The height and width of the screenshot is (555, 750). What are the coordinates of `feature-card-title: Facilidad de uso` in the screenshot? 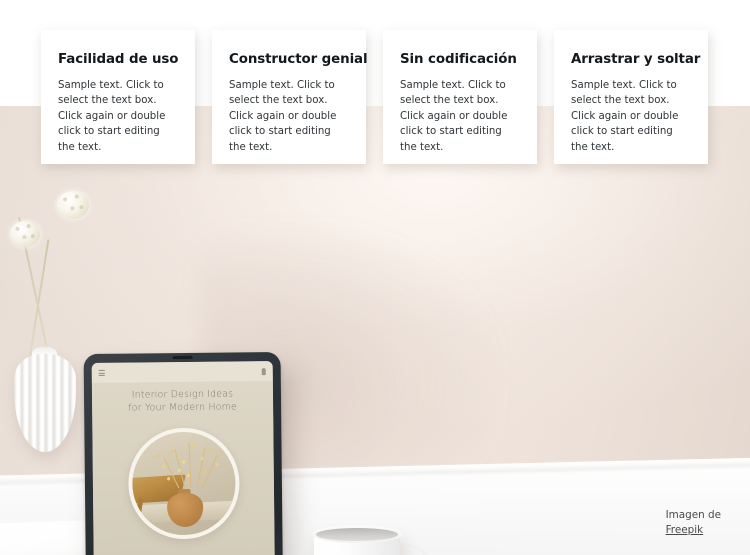 It's located at (118, 59).